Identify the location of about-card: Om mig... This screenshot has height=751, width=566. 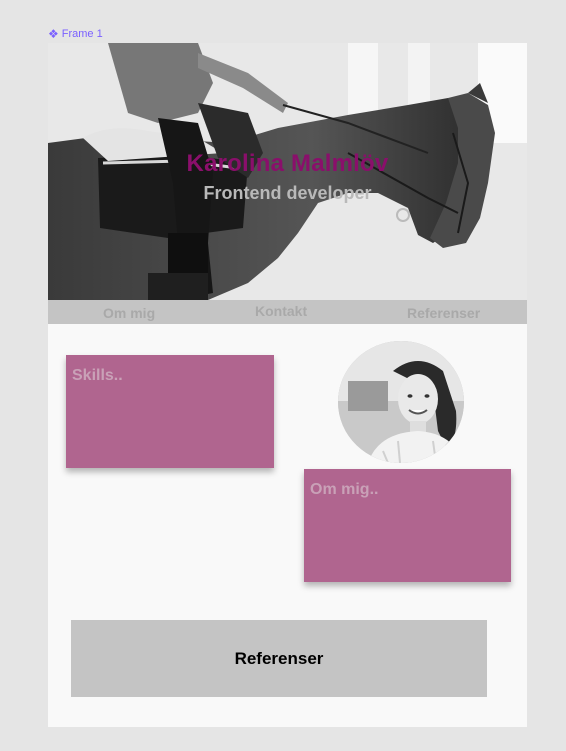
(407, 525).